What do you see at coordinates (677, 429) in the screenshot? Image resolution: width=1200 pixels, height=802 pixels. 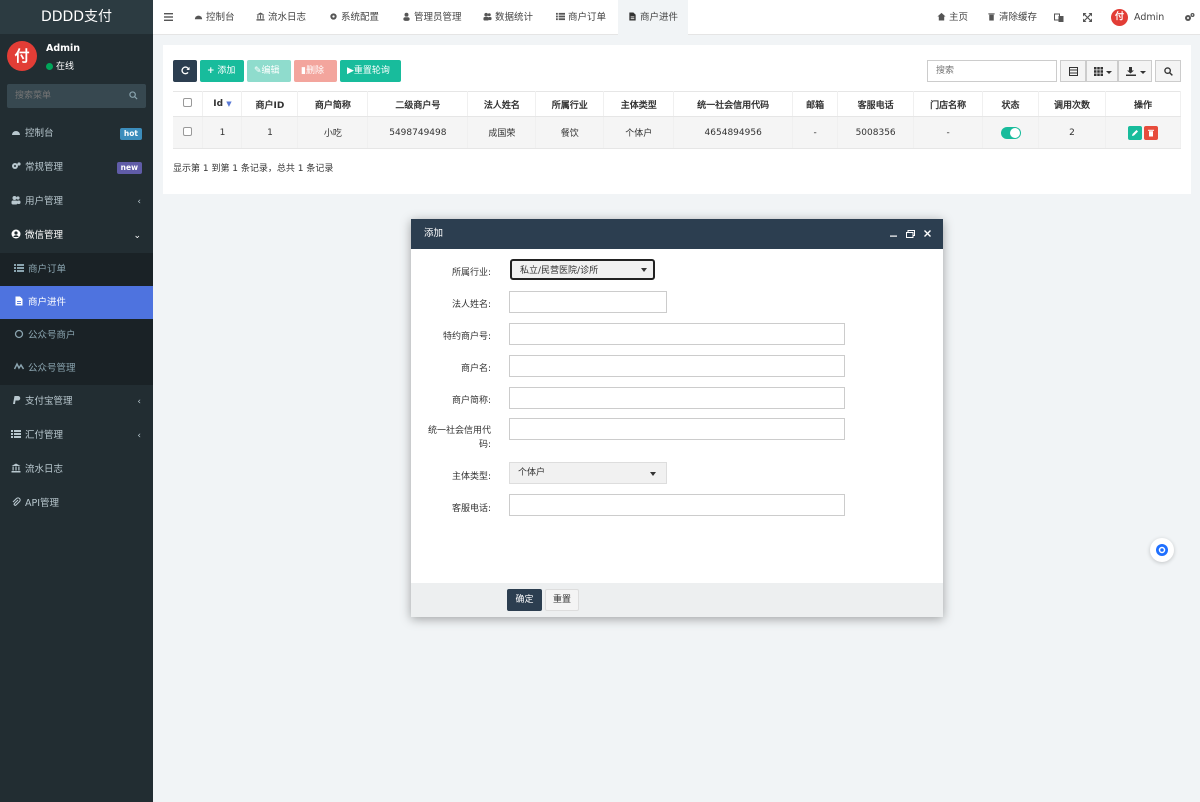 I see `credit-code-field` at bounding box center [677, 429].